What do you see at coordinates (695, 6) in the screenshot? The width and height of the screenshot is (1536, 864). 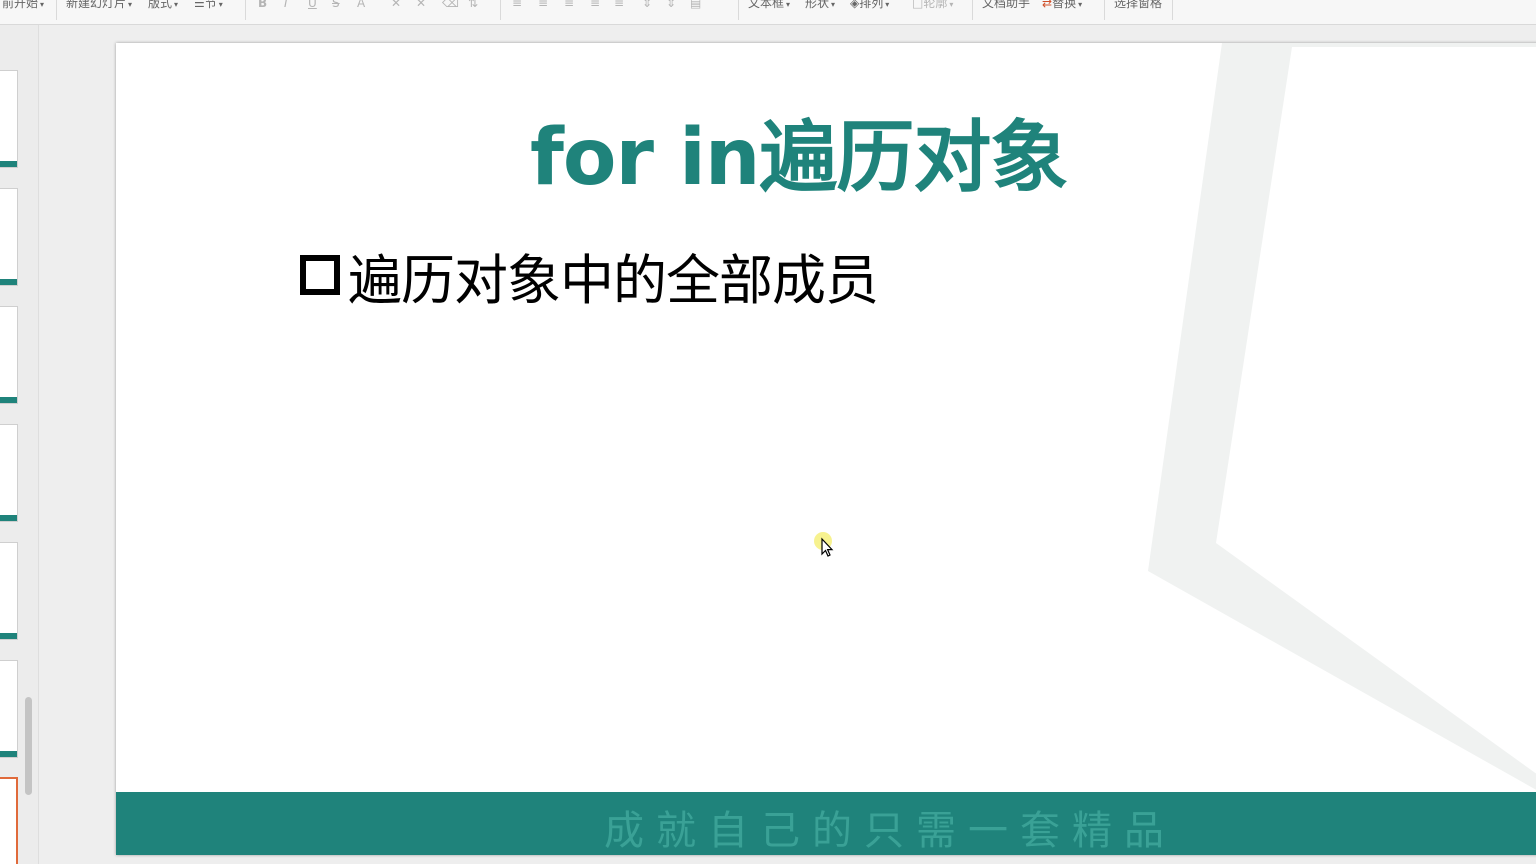 I see `columns-icon: ▤` at bounding box center [695, 6].